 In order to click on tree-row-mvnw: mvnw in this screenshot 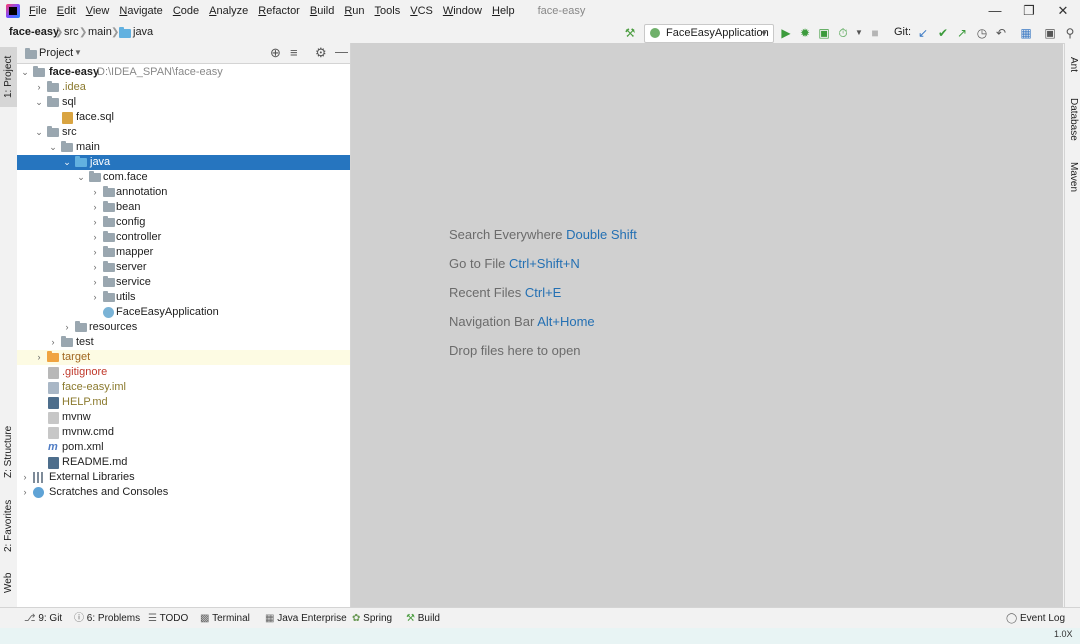, I will do `click(183, 417)`.